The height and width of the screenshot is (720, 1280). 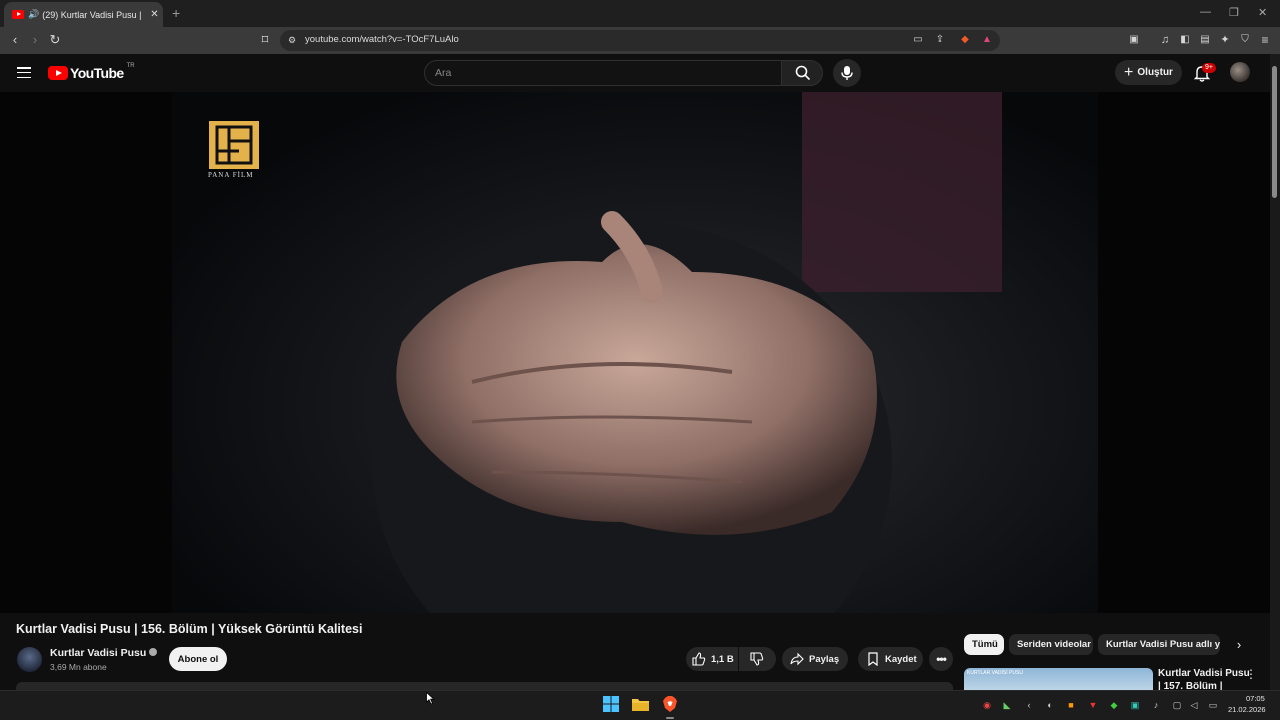 What do you see at coordinates (987, 705) in the screenshot?
I see `tray-app-icon-1: ◉` at bounding box center [987, 705].